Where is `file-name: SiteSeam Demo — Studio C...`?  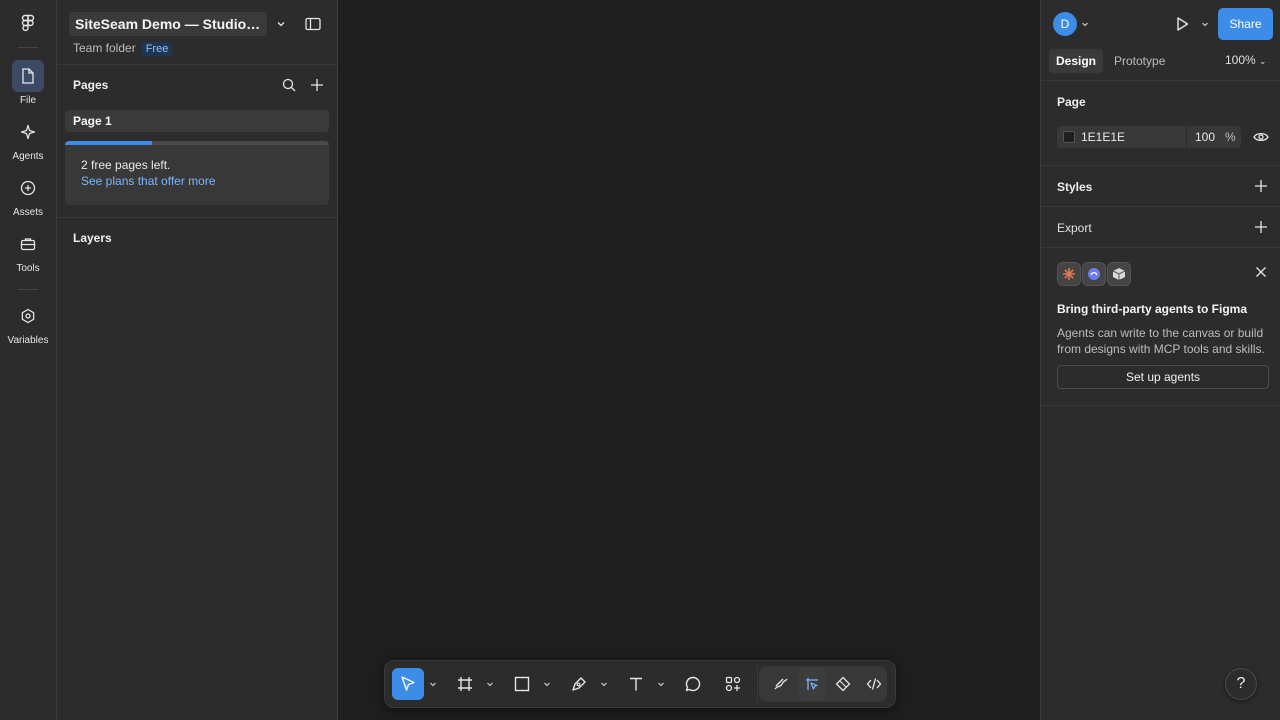 file-name: SiteSeam Demo — Studio C... is located at coordinates (168, 24).